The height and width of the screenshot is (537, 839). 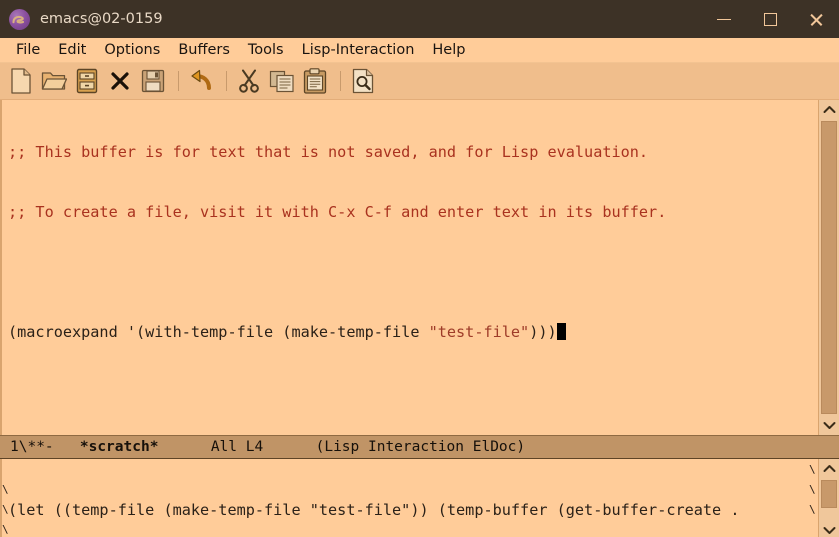 What do you see at coordinates (358, 50) in the screenshot?
I see `menu-item-lisp-interaction: Lisp-Interaction` at bounding box center [358, 50].